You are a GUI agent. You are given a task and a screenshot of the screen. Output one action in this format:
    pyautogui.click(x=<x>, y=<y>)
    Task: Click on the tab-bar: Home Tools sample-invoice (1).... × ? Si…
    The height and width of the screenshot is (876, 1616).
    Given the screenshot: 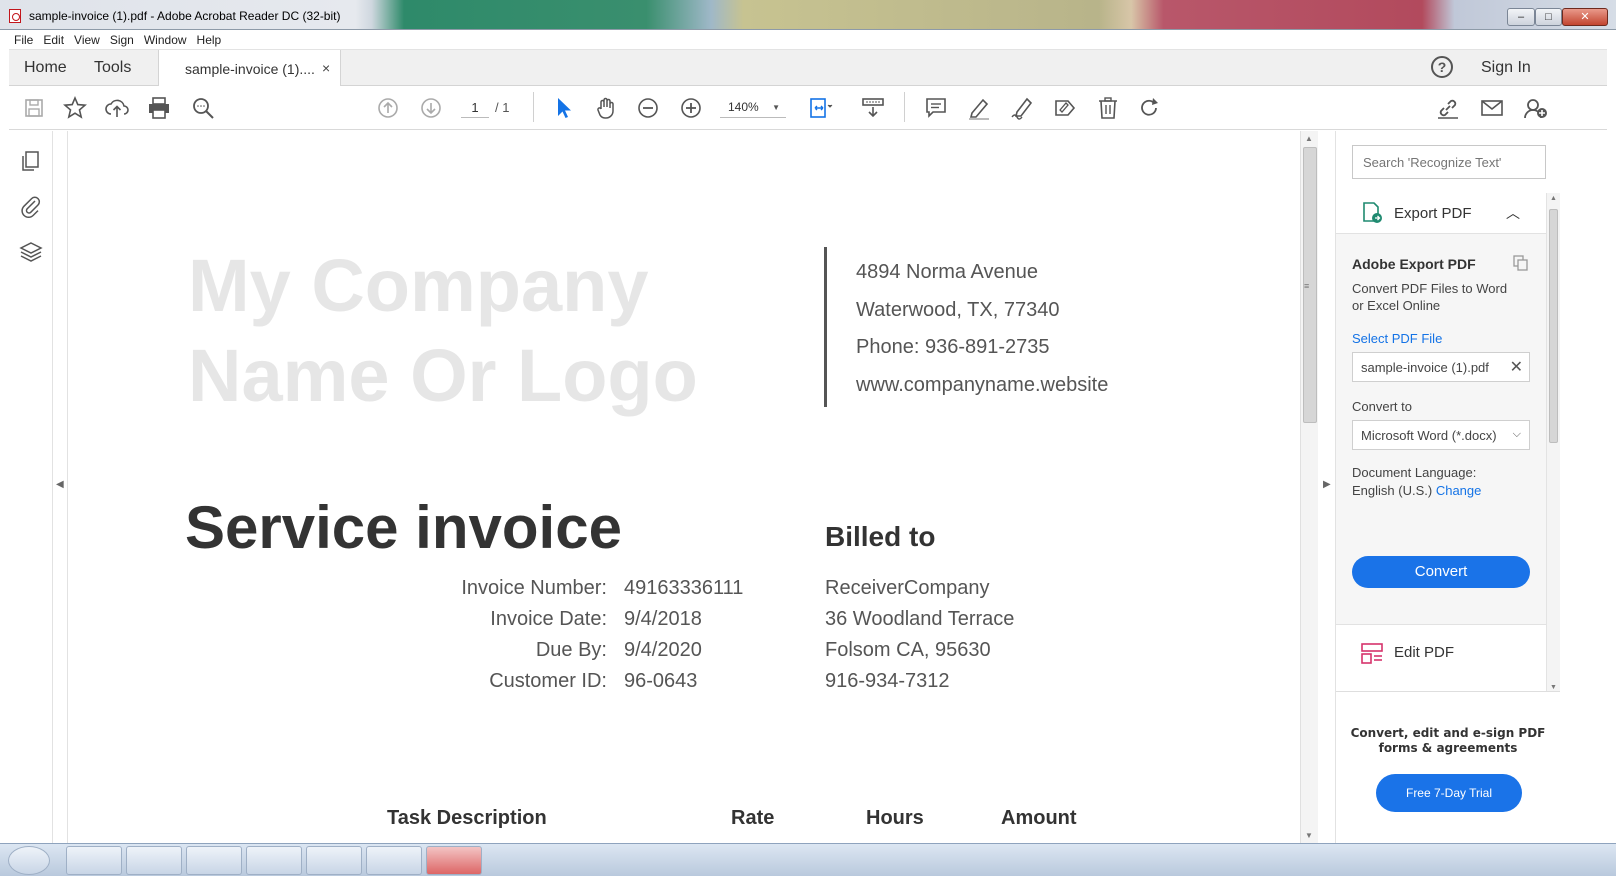 What is the action you would take?
    pyautogui.click(x=808, y=68)
    